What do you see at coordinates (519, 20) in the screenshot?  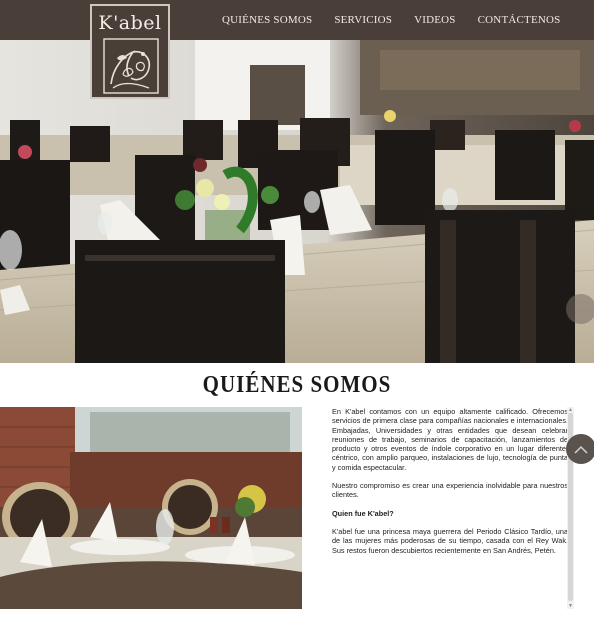 I see `nav-item-contactenos: CONTÁCTENOS` at bounding box center [519, 20].